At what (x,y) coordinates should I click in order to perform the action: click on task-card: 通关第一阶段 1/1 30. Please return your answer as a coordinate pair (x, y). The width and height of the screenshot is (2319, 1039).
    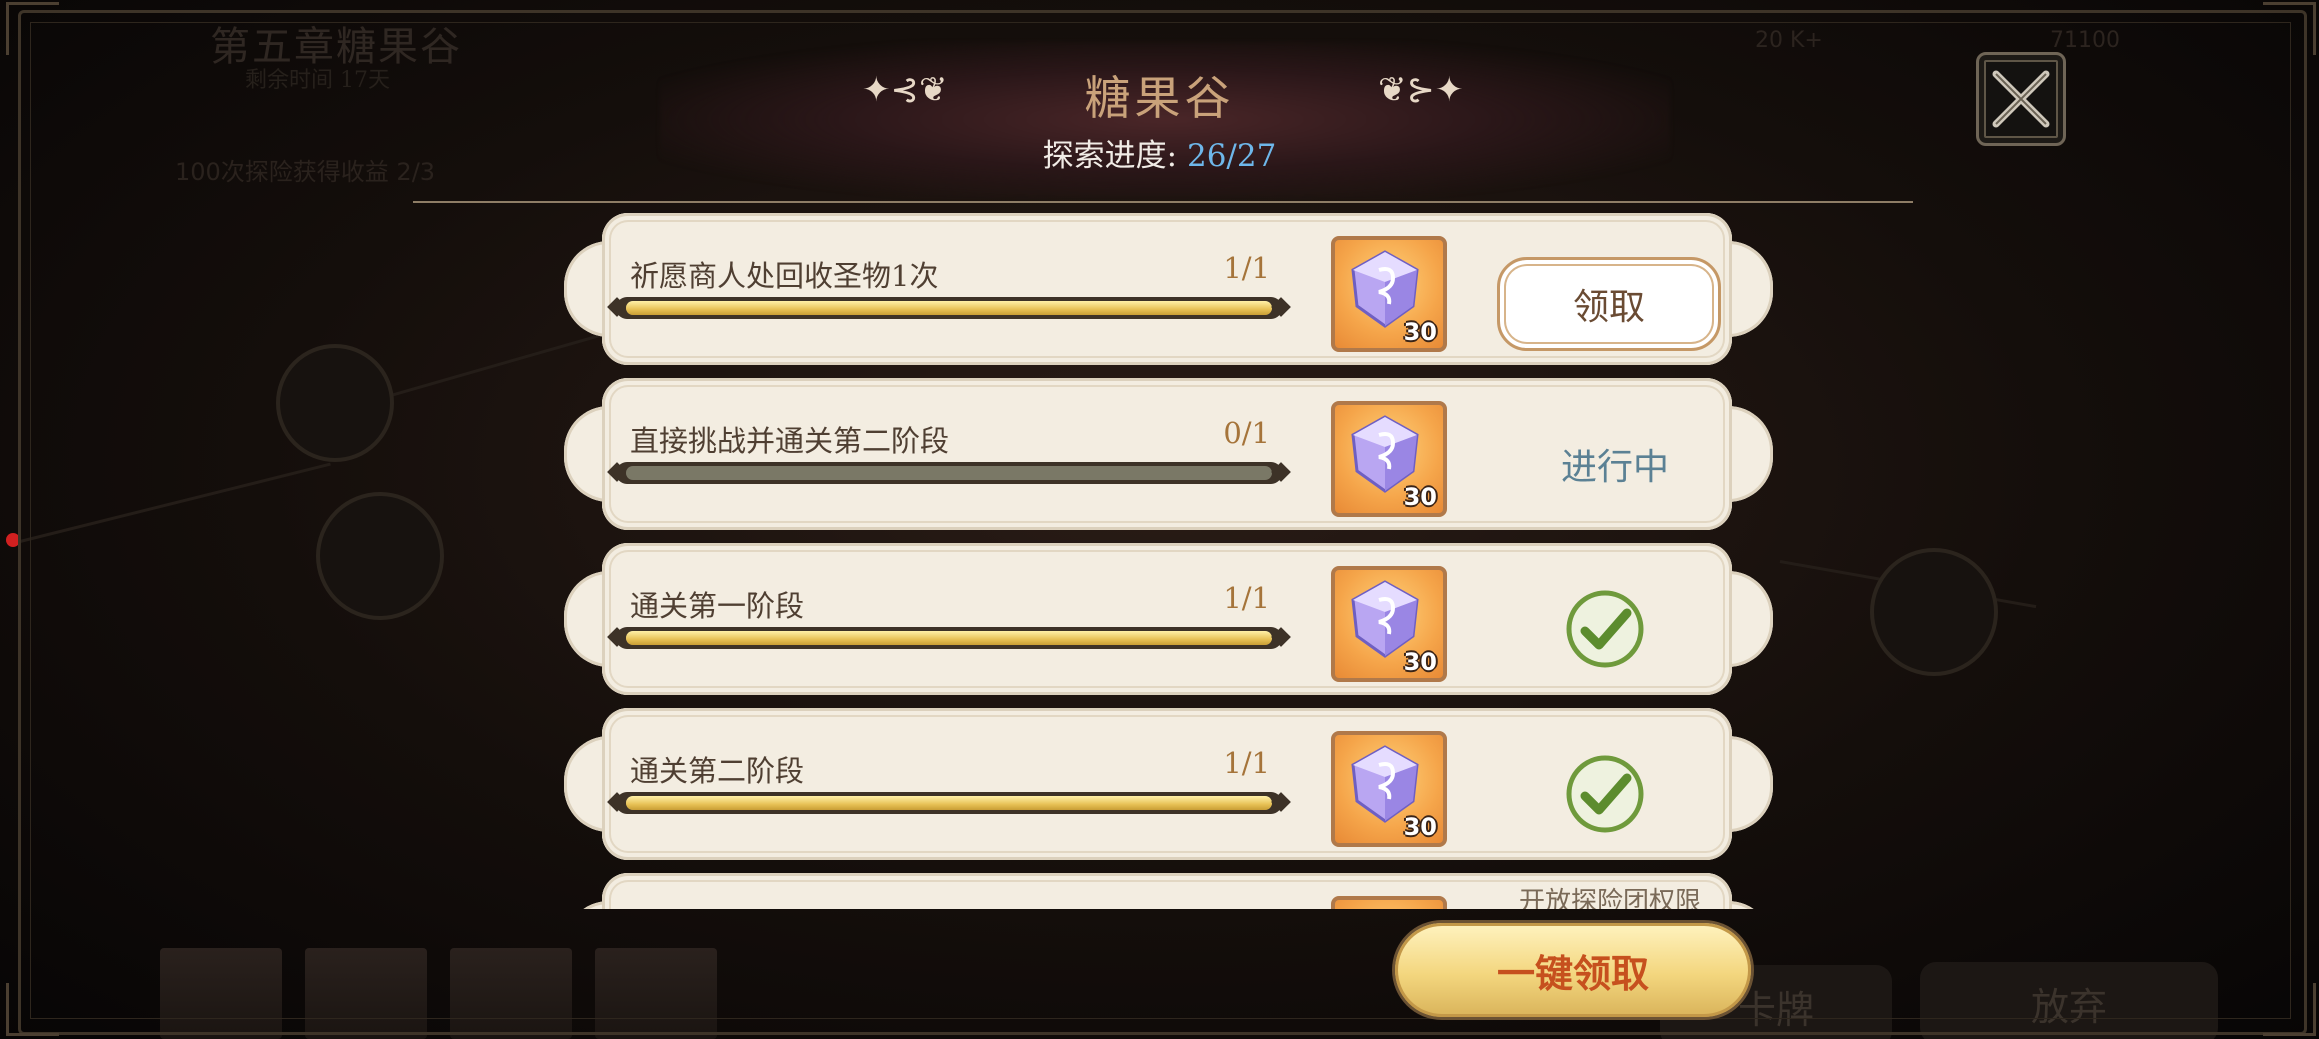
    Looking at the image, I should click on (1167, 619).